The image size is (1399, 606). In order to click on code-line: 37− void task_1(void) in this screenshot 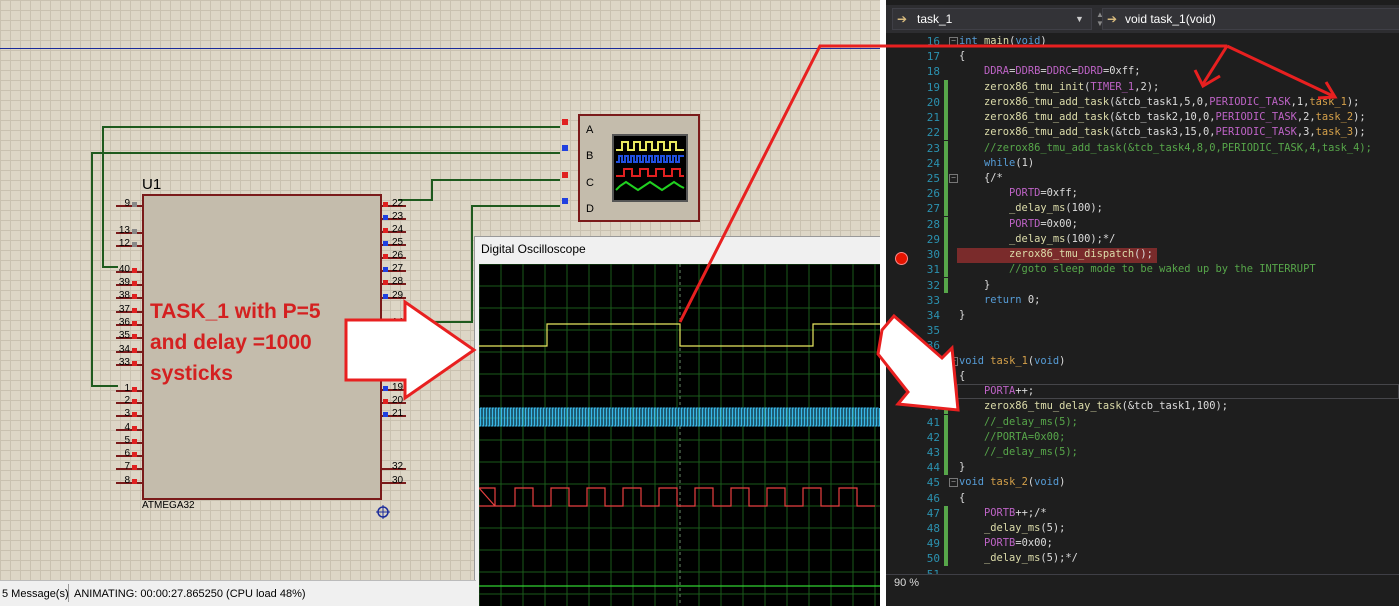, I will do `click(1142, 361)`.